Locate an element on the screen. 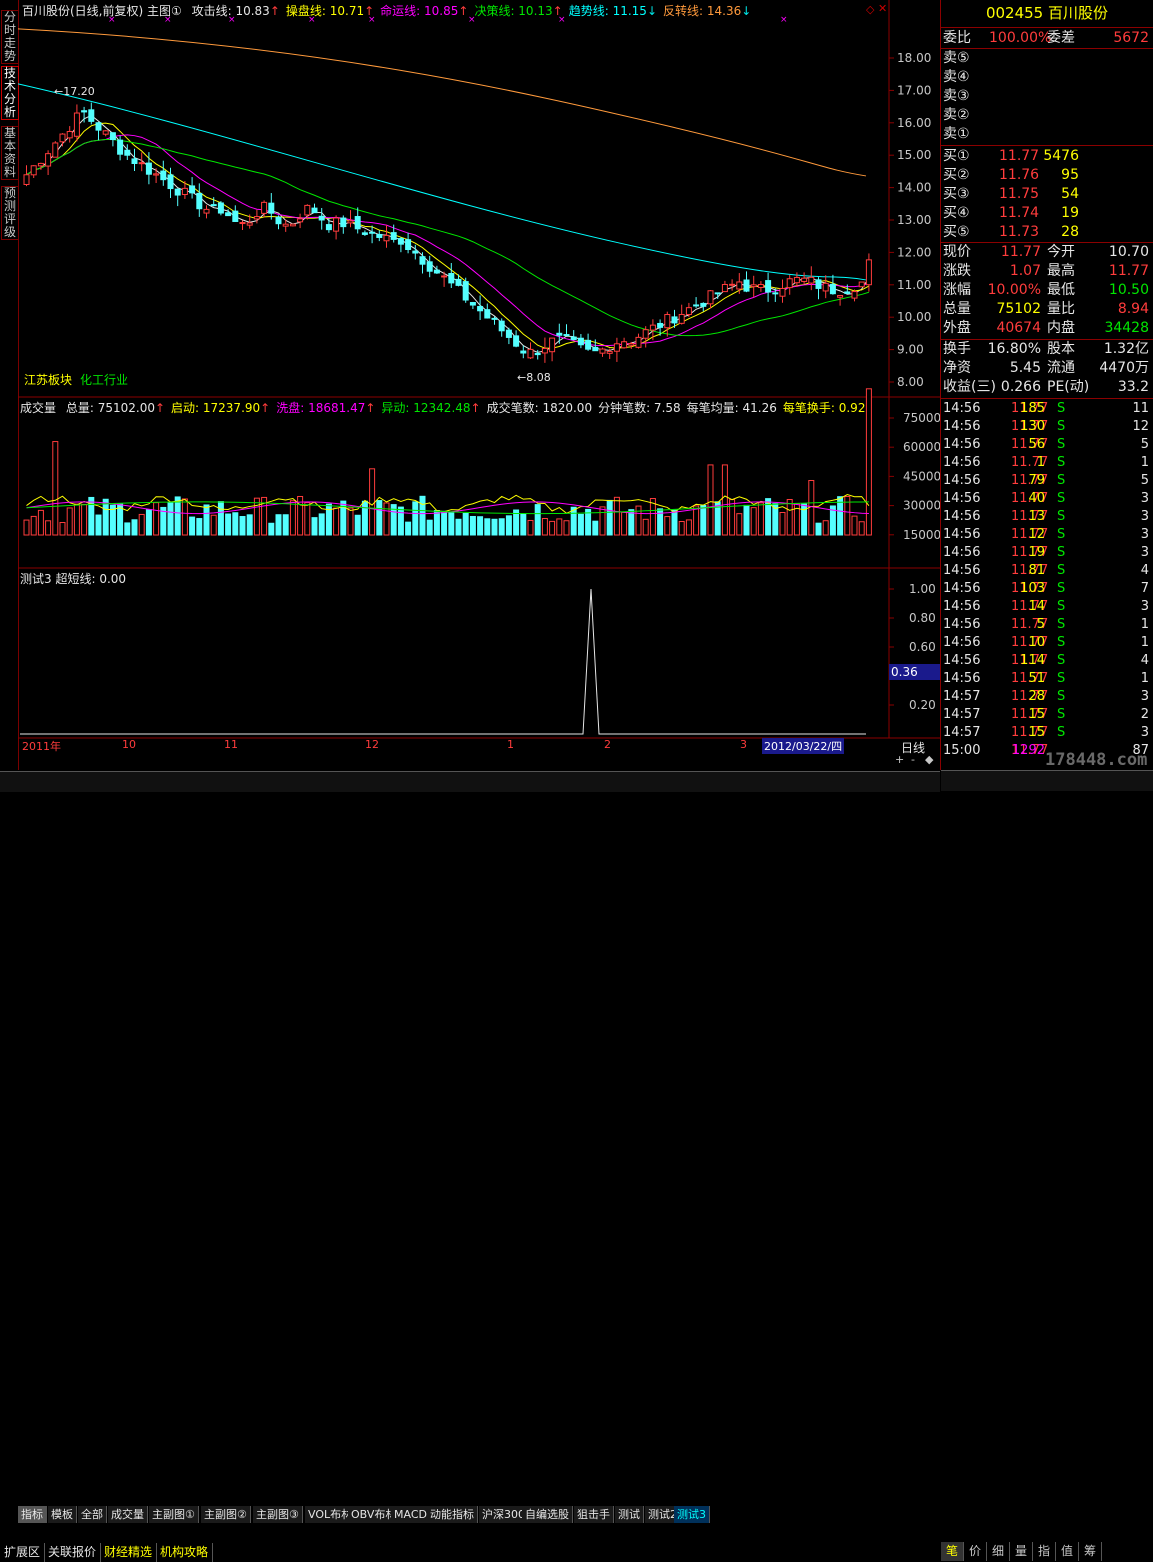  indicator-tab: 动能指标 is located at coordinates (452, 1514).